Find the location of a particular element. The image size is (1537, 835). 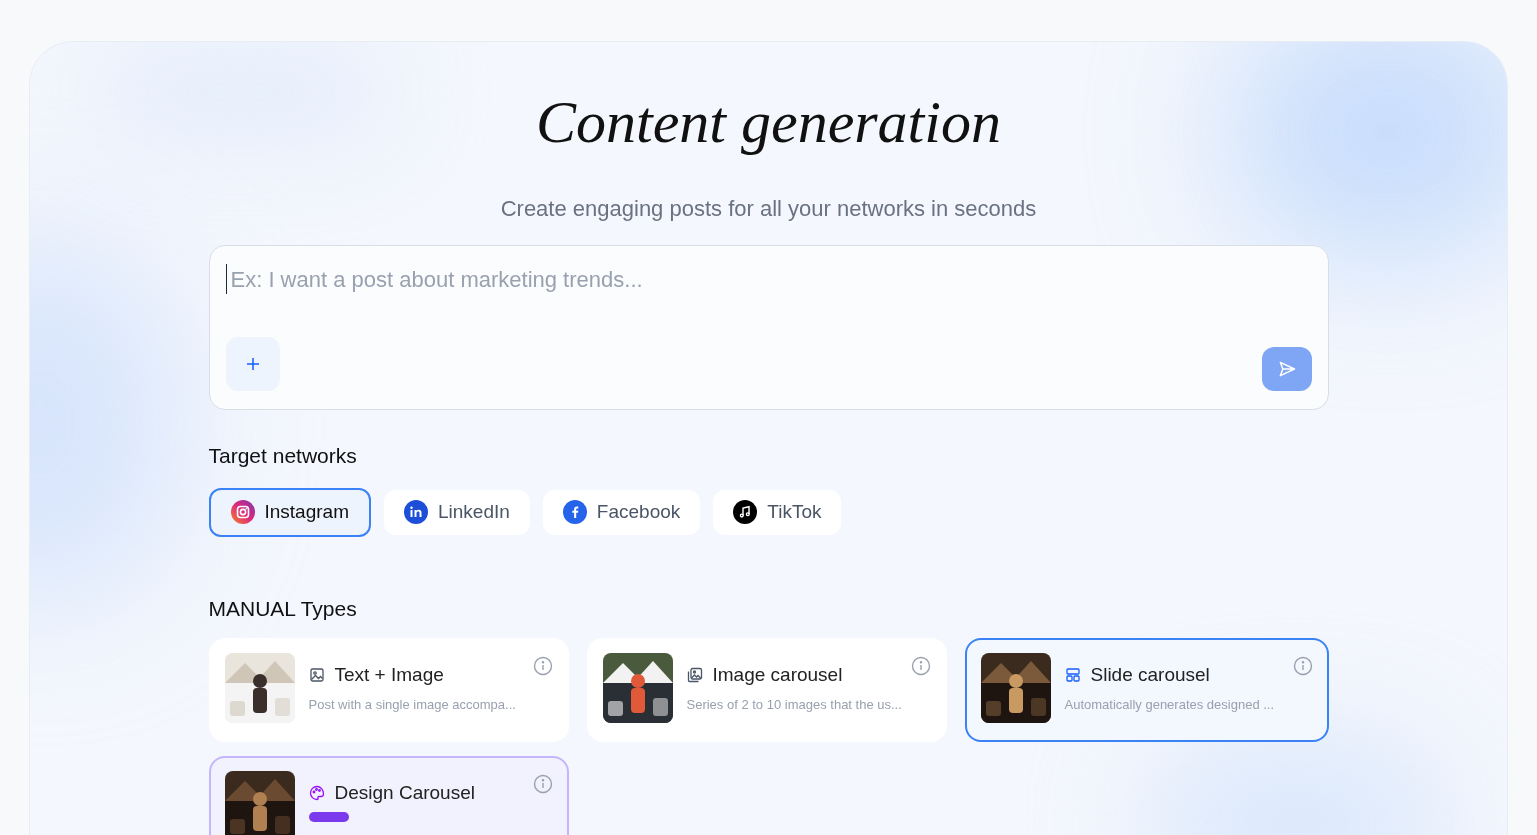

facebook-icon is located at coordinates (574, 512).